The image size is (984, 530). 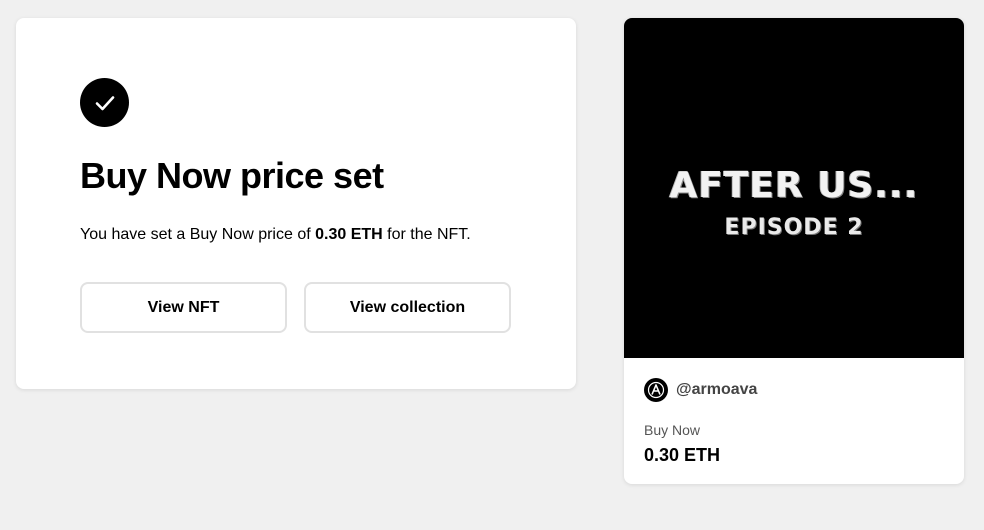 I want to click on creator-logo-icon, so click(x=656, y=390).